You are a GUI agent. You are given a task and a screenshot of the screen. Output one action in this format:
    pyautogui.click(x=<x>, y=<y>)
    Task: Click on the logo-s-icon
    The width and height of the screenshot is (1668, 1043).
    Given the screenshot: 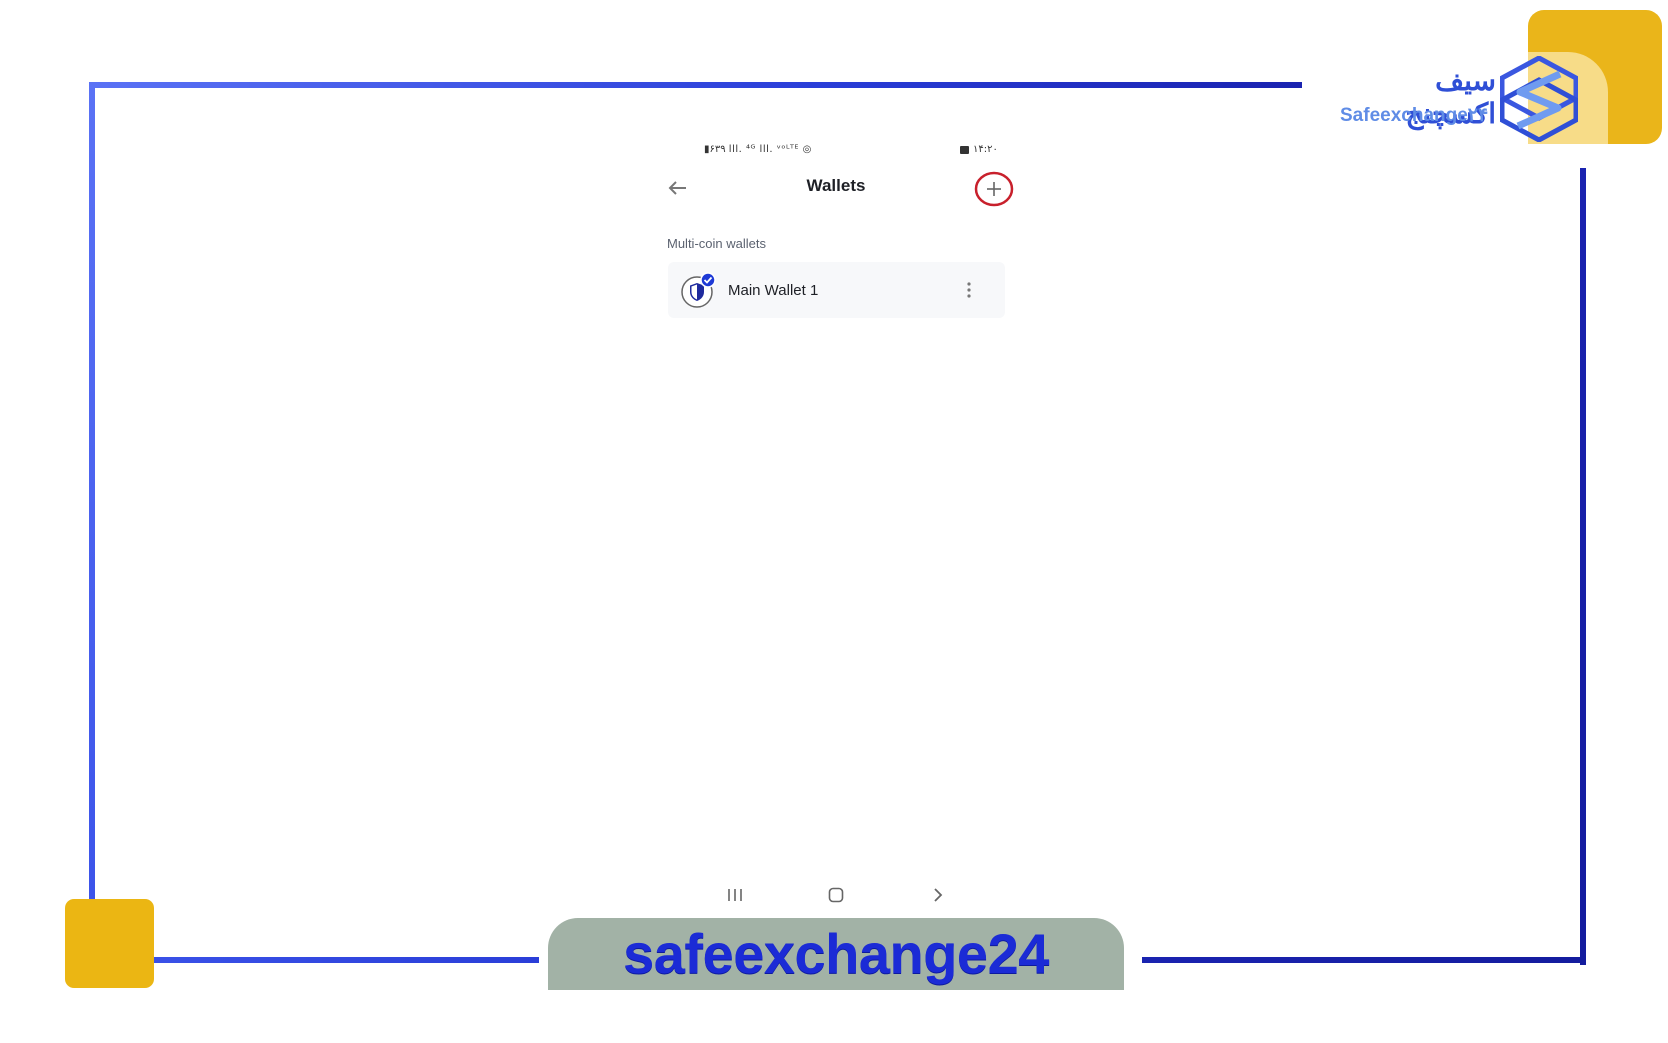 What is the action you would take?
    pyautogui.click(x=1539, y=99)
    